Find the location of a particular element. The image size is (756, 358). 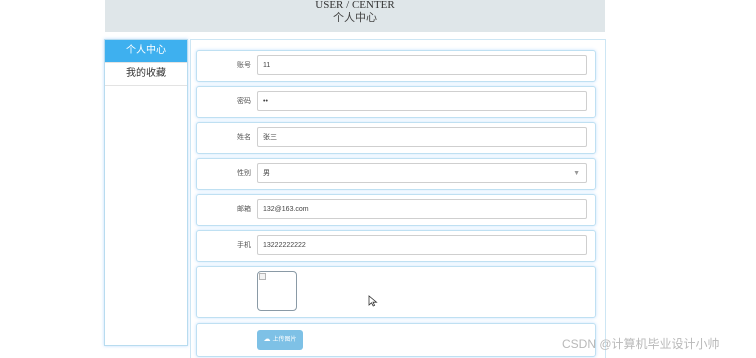

phone-input: 13222222222 is located at coordinates (422, 245).